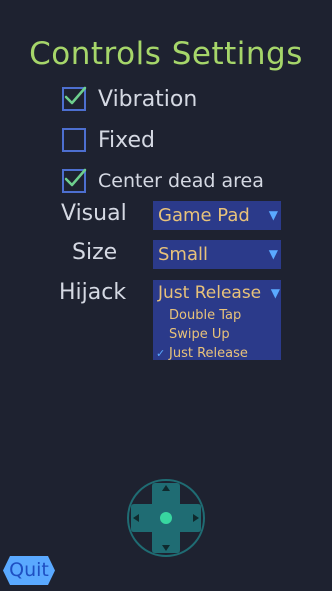  I want to click on size-select-value: Small, so click(183, 254).